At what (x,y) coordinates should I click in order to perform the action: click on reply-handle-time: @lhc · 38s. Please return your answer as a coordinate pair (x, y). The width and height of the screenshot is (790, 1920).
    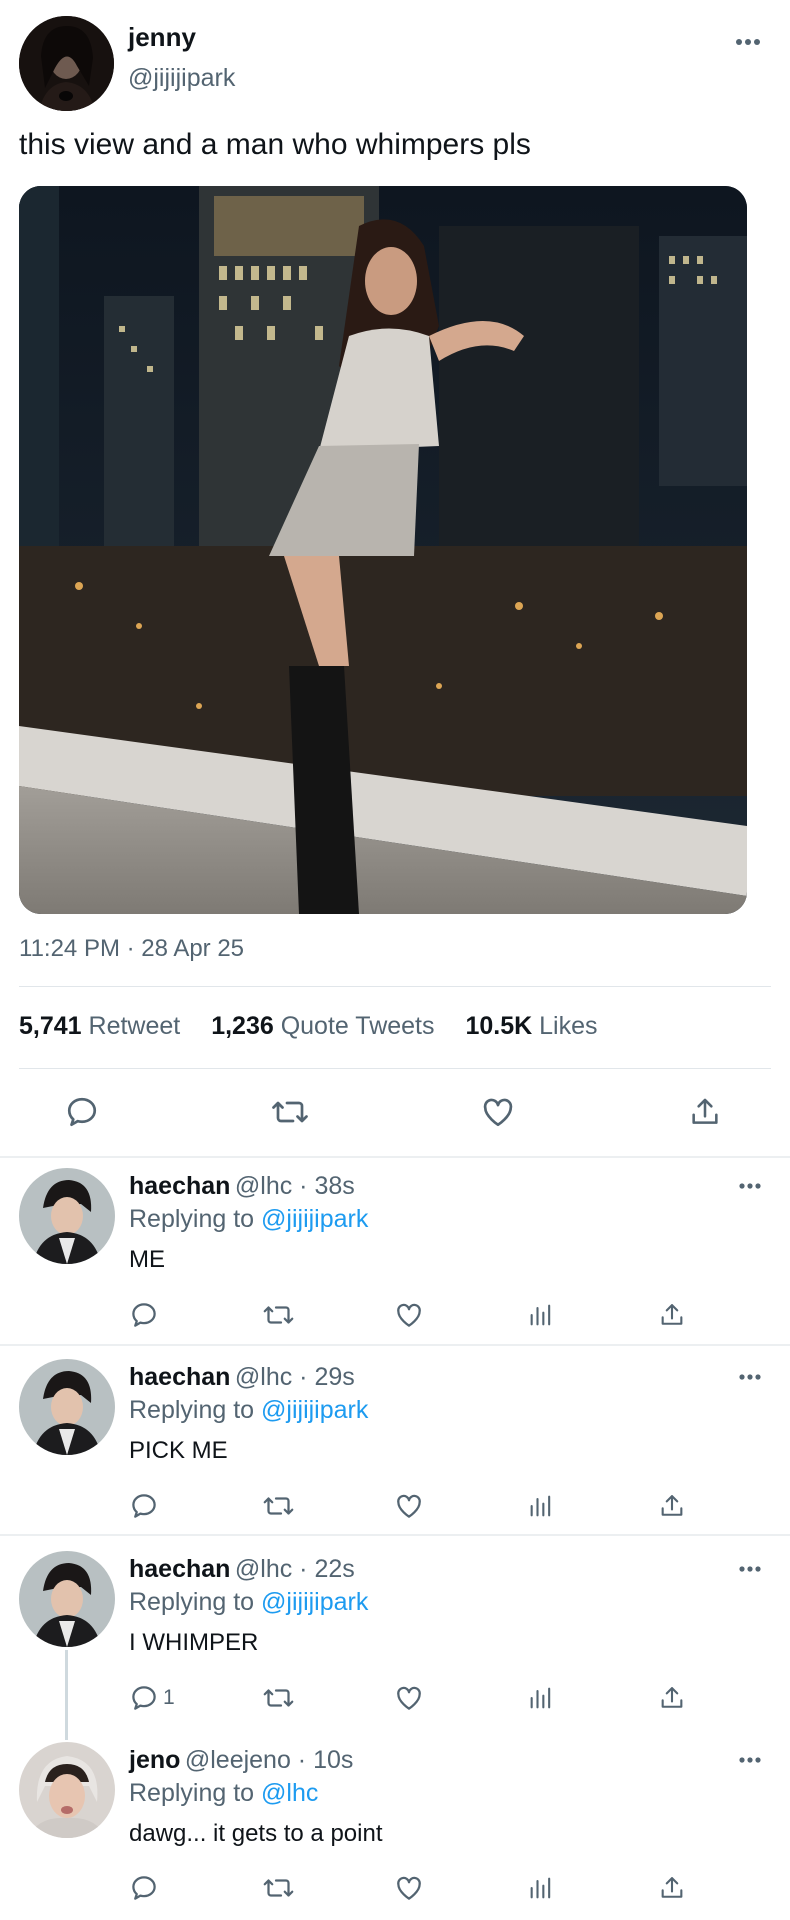
    Looking at the image, I should click on (295, 1186).